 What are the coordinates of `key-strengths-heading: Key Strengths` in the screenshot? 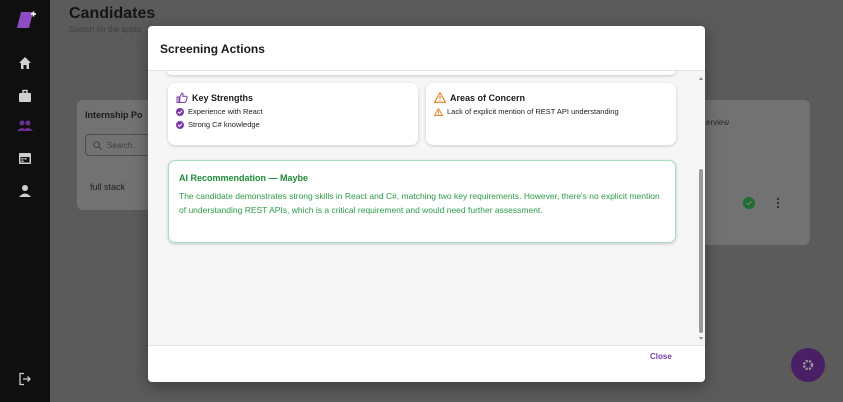 It's located at (293, 97).